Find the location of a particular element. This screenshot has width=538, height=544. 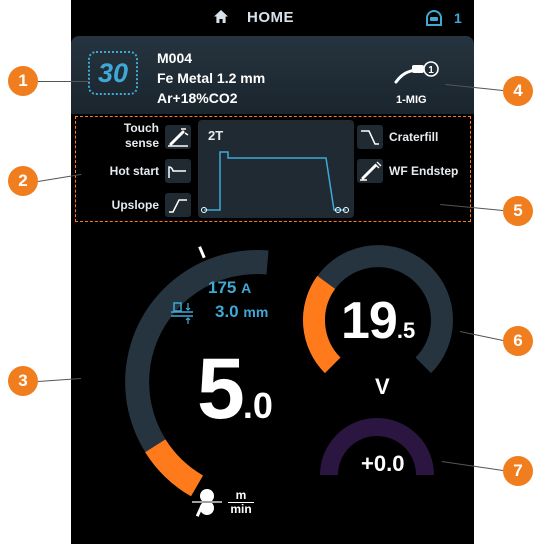

welding-current-value: 175 is located at coordinates (222, 287).